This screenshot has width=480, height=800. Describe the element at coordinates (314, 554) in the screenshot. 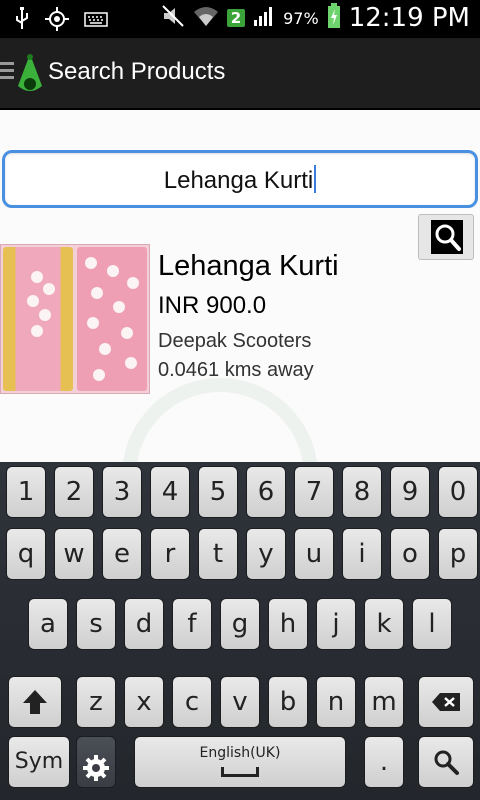

I see `letter-key-u: u` at that location.